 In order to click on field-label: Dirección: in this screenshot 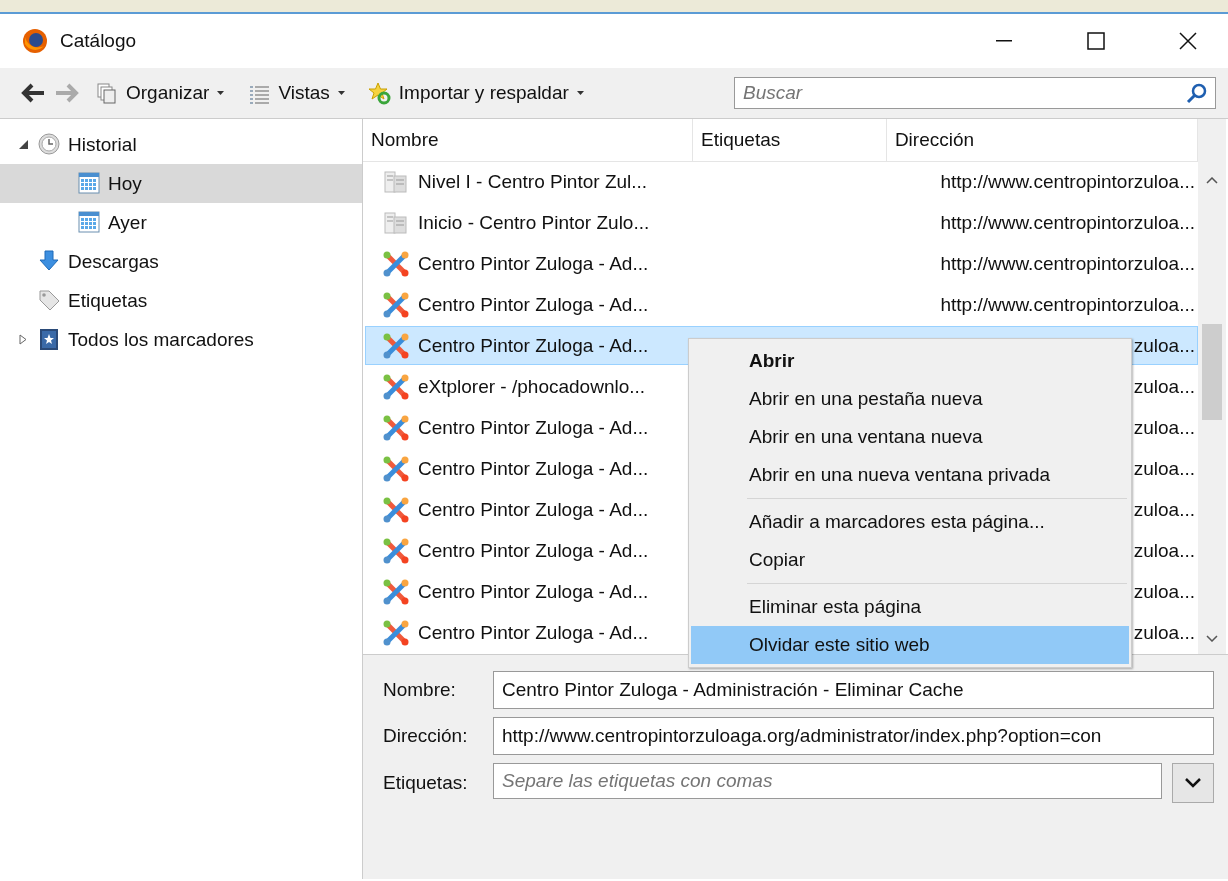, I will do `click(426, 736)`.